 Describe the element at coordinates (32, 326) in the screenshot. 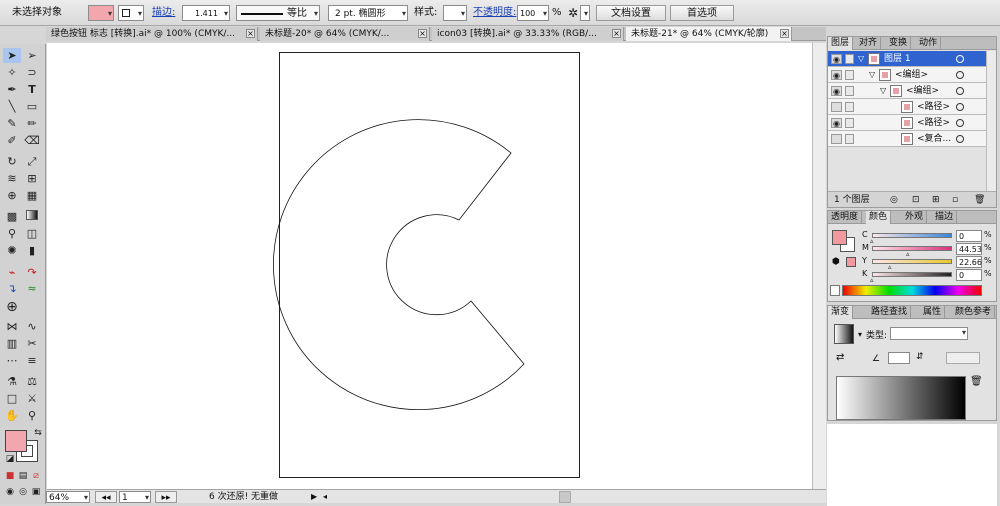

I see `slice-tool-icon: ∿` at that location.